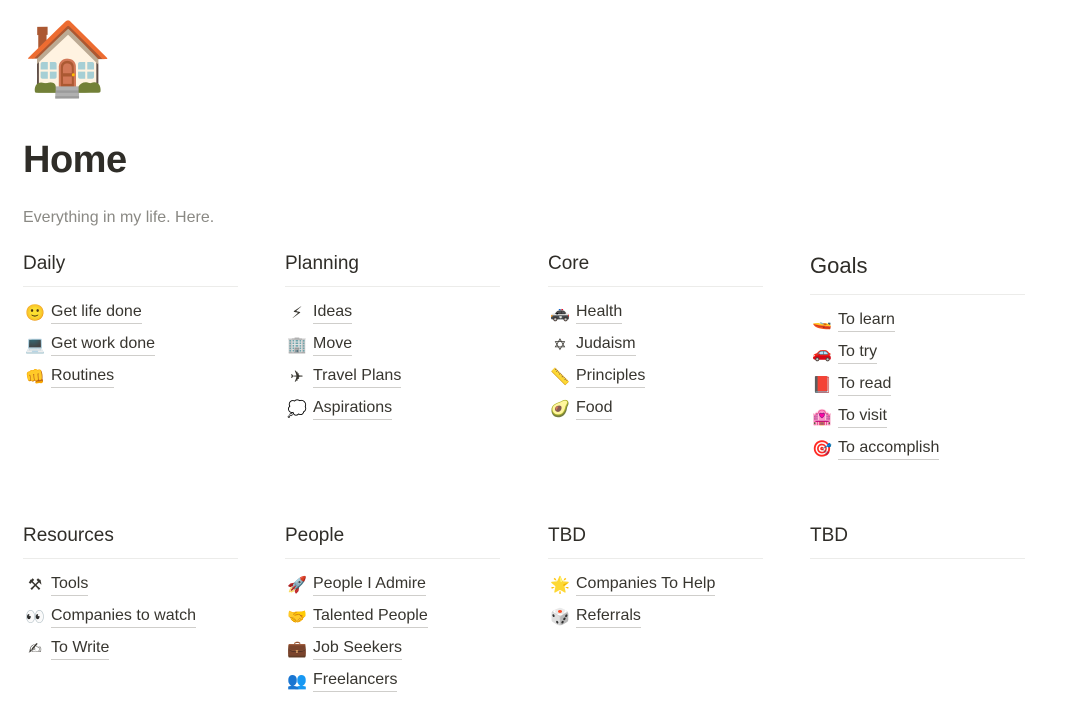 This screenshot has width=1090, height=717. I want to click on page-link-label: To Write, so click(80, 649).